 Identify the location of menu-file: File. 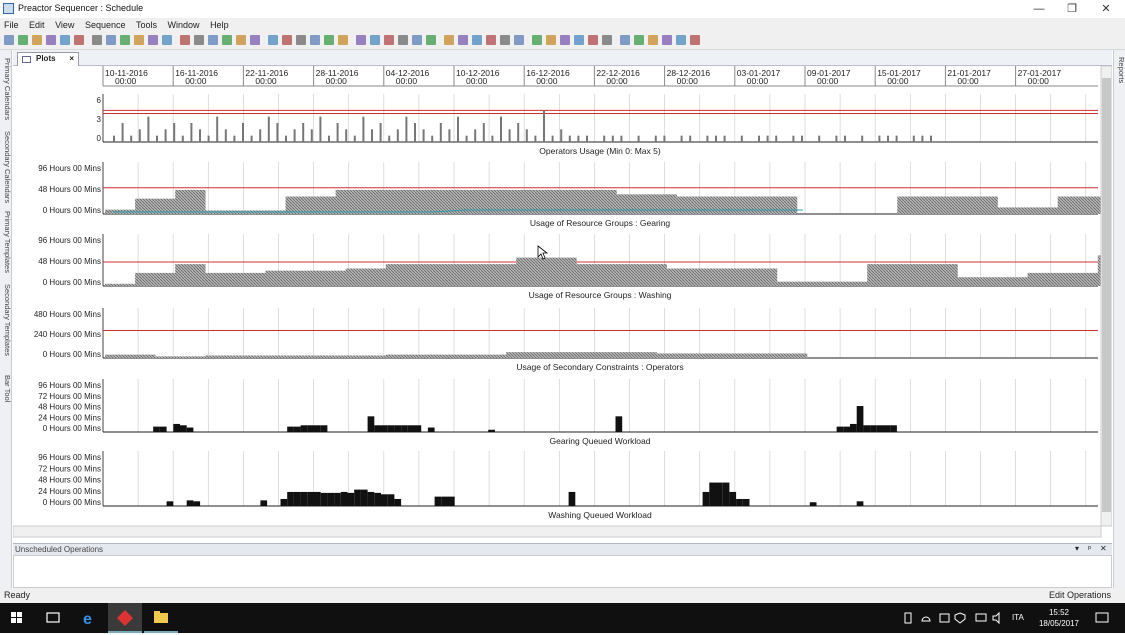
(11, 24).